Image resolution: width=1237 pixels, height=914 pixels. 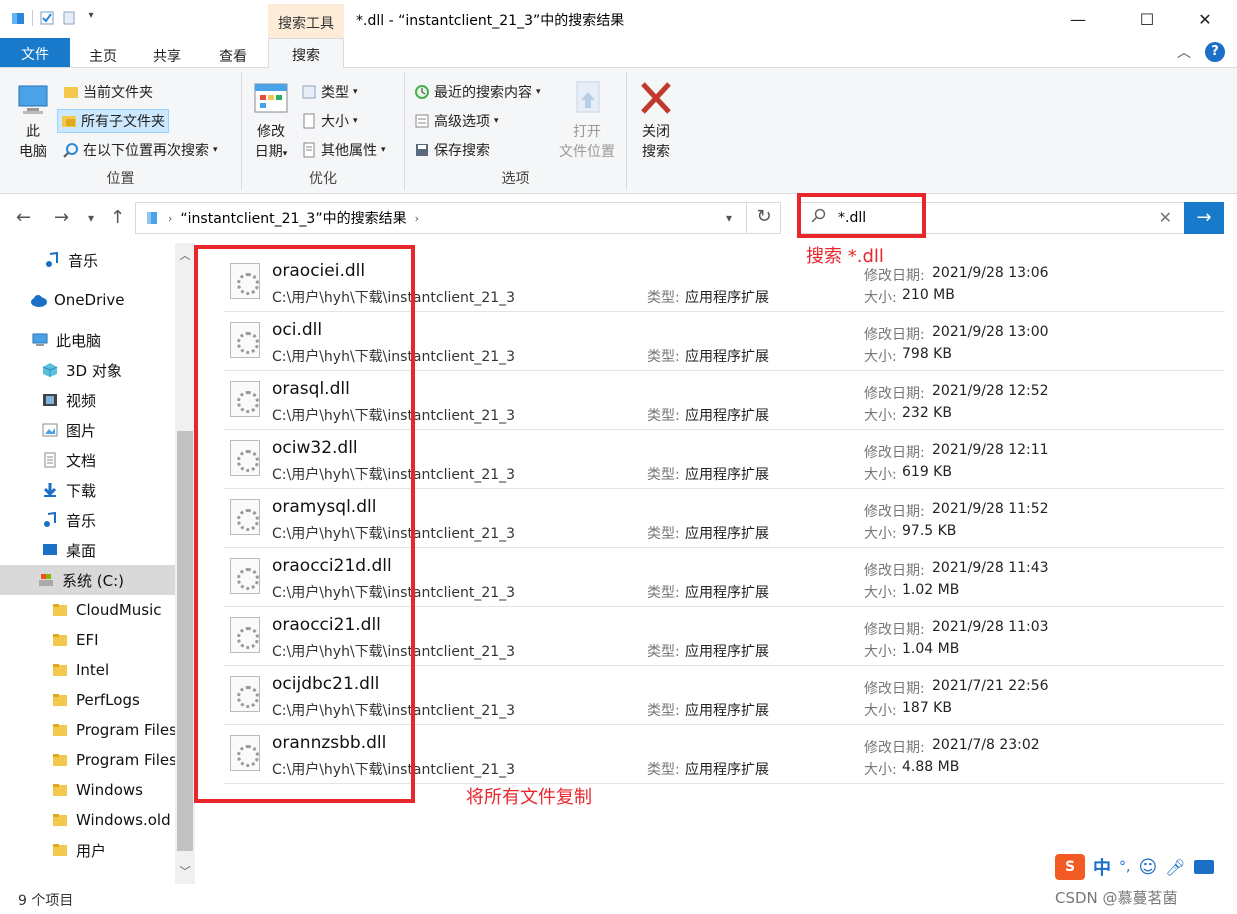 I want to click on recent-locations-chevron-icon: ▾, so click(x=91, y=218).